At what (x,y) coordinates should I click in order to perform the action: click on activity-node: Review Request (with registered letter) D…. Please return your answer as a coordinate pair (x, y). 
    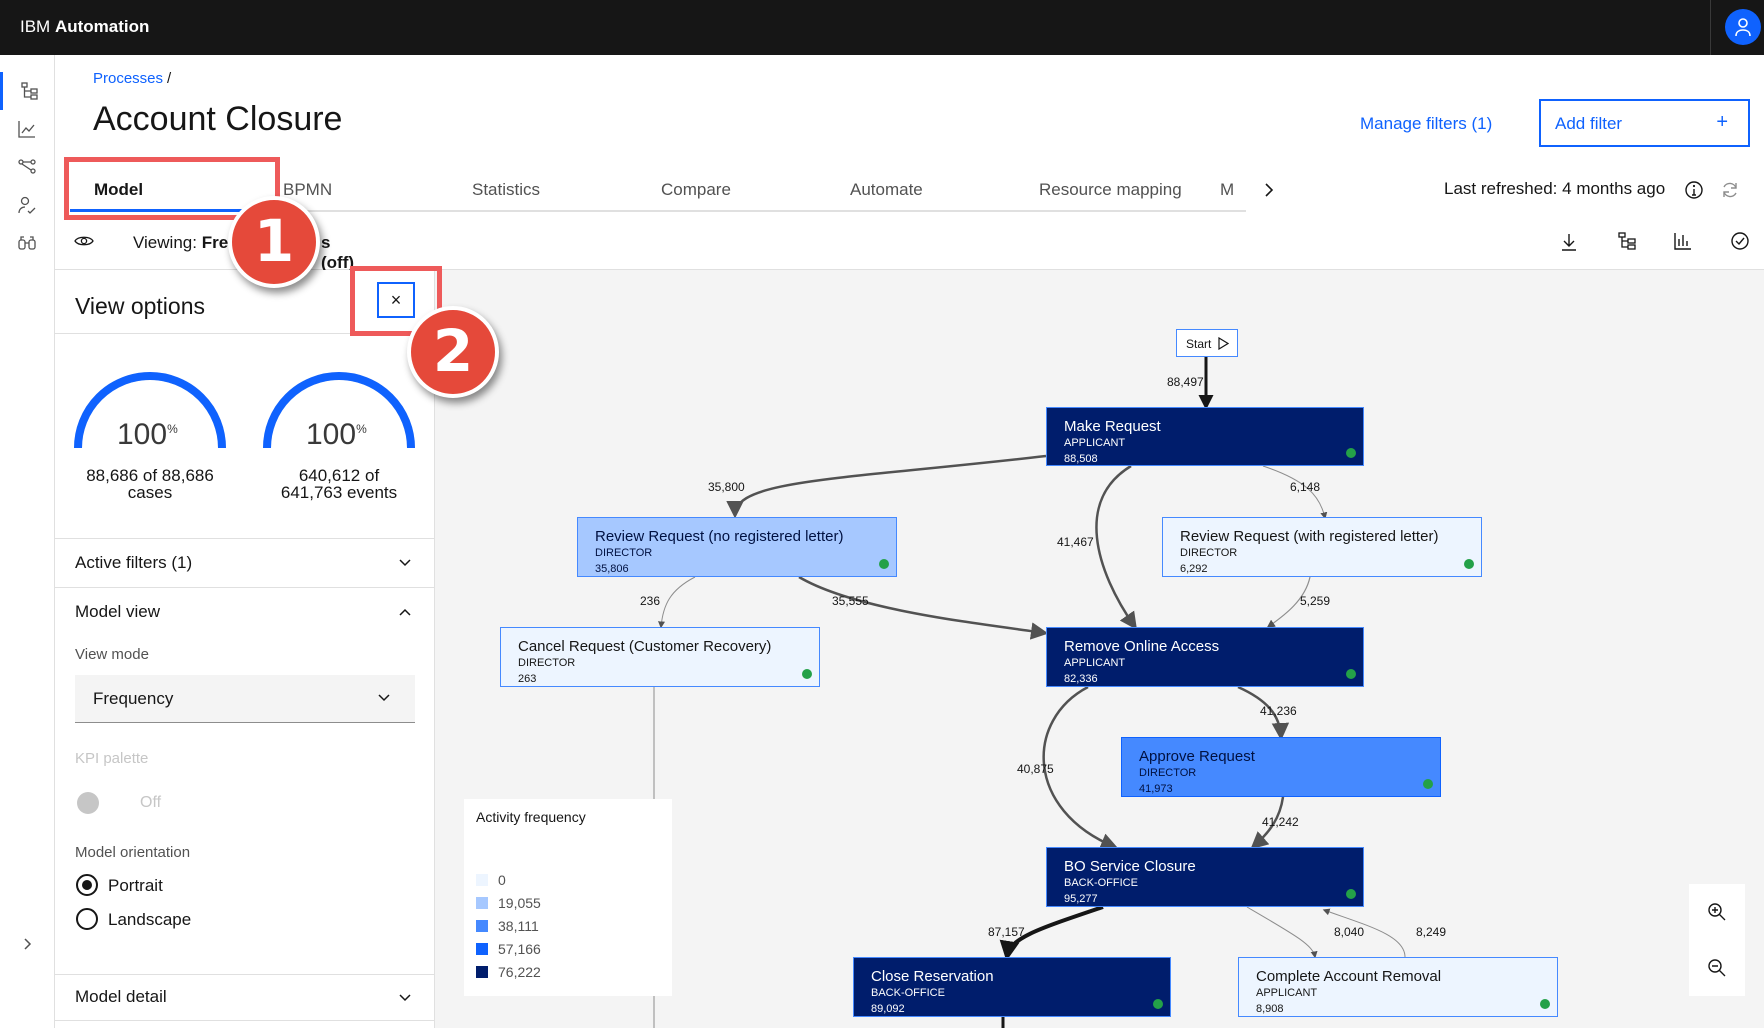
    Looking at the image, I should click on (1322, 547).